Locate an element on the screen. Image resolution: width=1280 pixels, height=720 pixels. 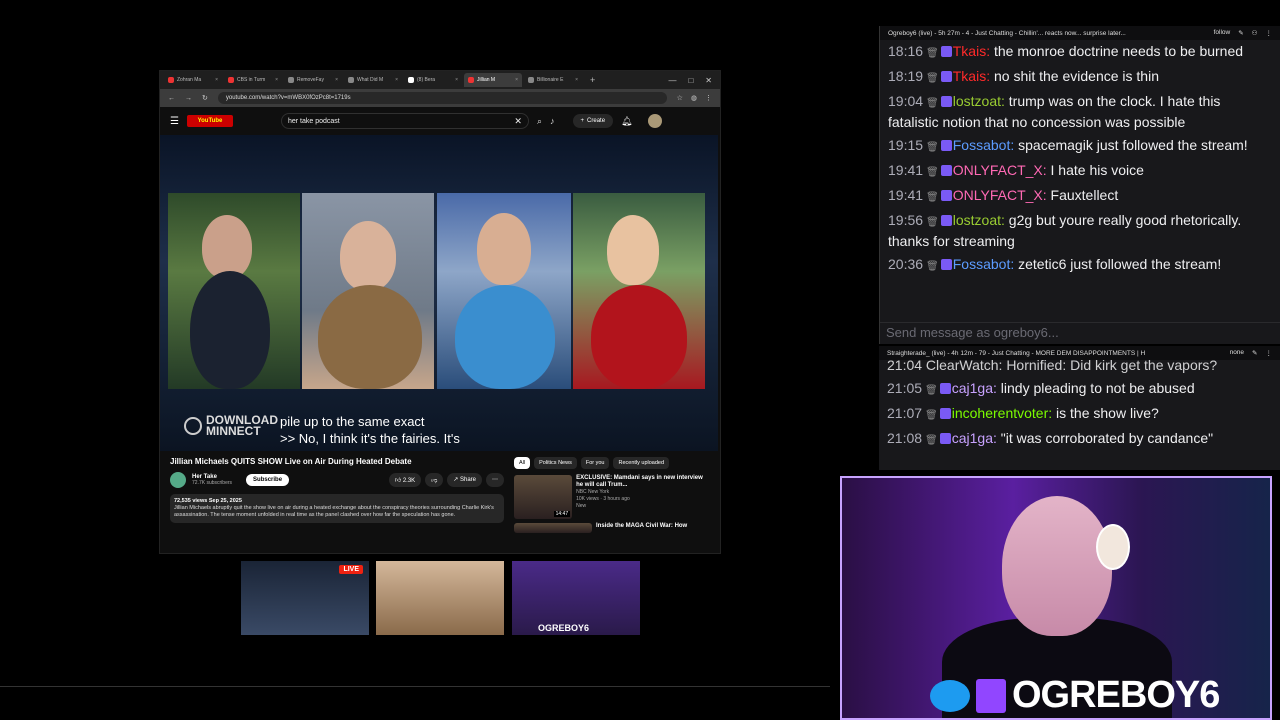
window-controls: — □ ✕ is located at coordinates (694, 80).